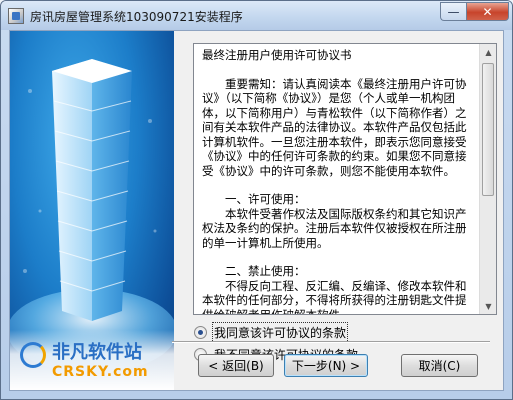  I want to click on agree-option: 我同意该许可协议的条款, so click(271, 332).